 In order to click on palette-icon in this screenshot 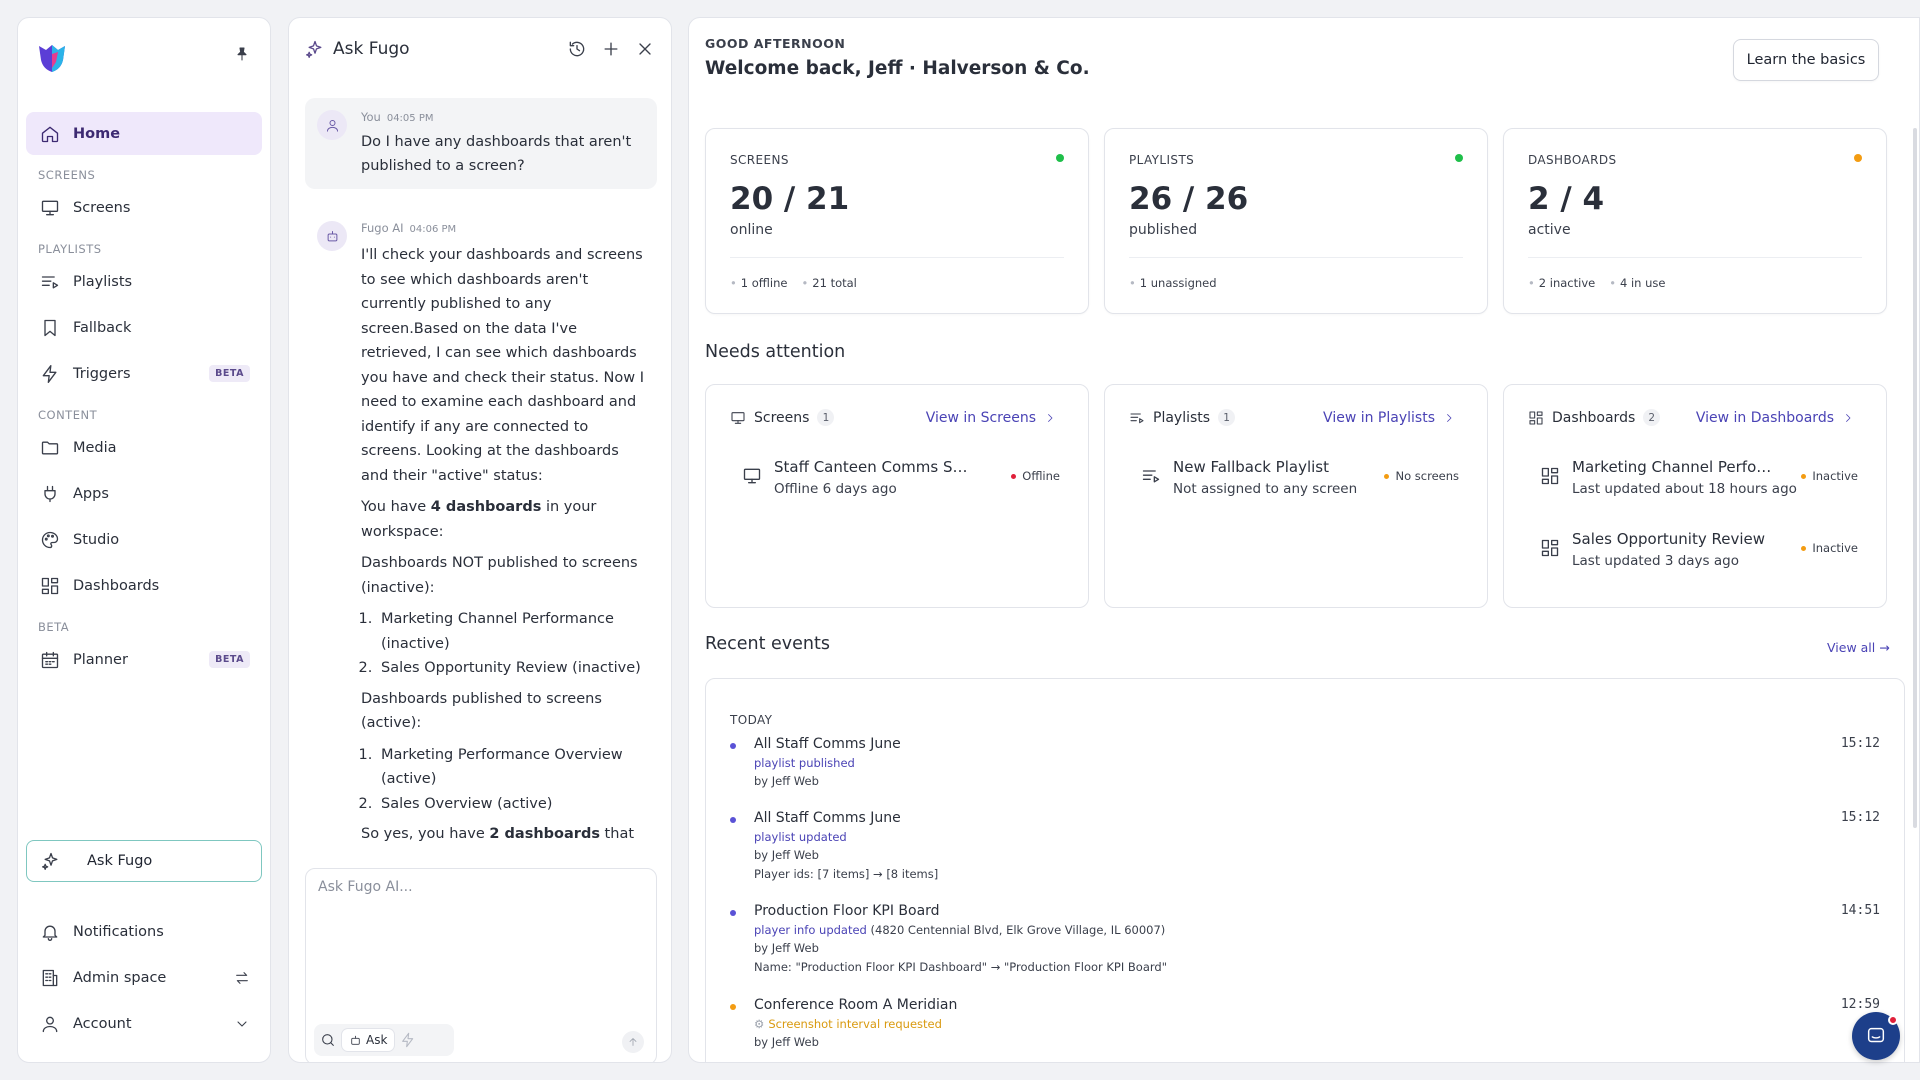, I will do `click(50, 539)`.